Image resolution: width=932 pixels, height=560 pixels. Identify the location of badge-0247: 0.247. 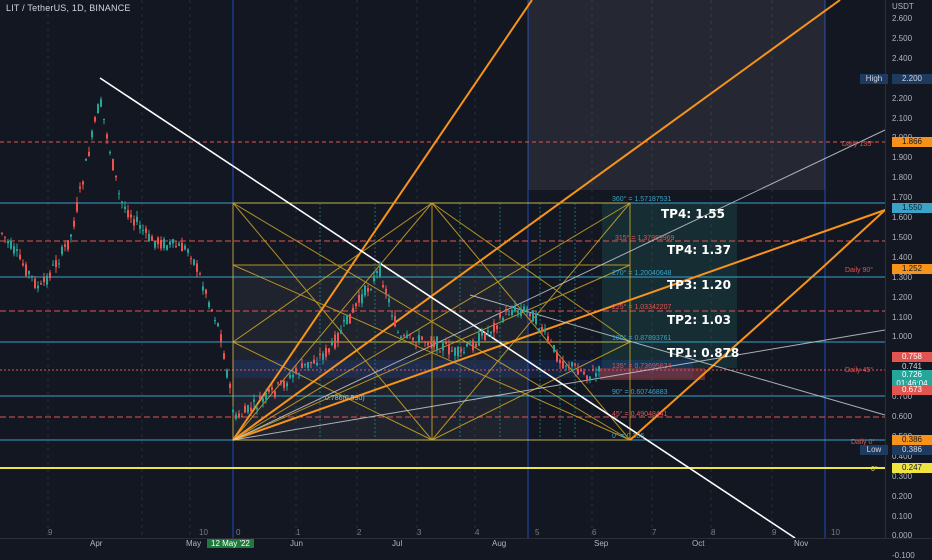
(912, 468).